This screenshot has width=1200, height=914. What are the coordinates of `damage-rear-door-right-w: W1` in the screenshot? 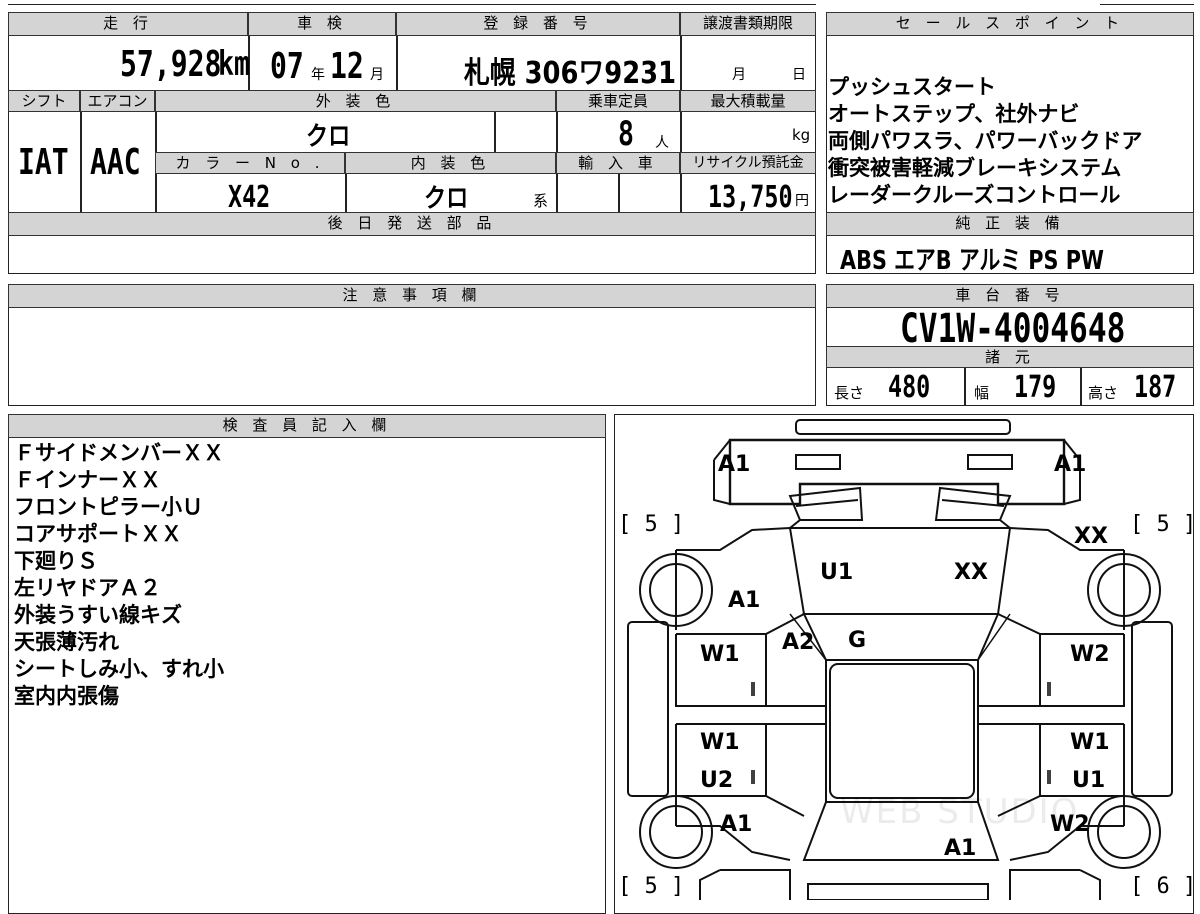 It's located at (1090, 742).